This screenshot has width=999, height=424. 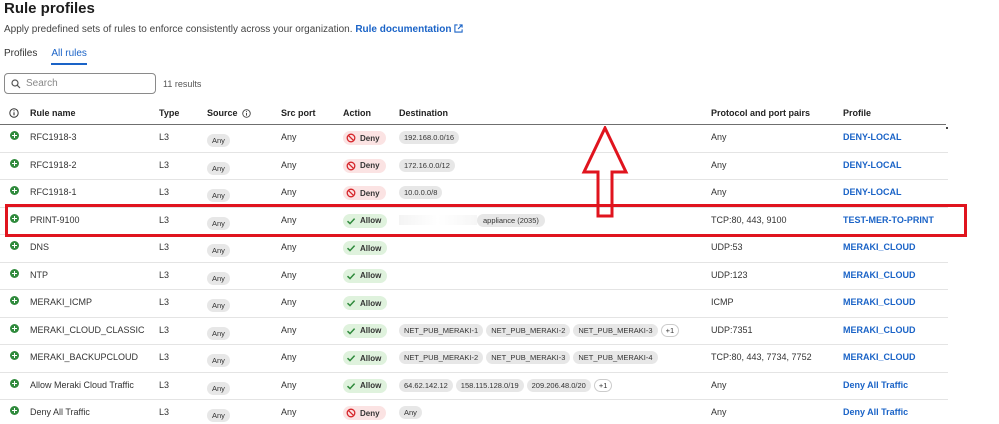 I want to click on destination-chip: 172.16.0.0/12, so click(x=427, y=165).